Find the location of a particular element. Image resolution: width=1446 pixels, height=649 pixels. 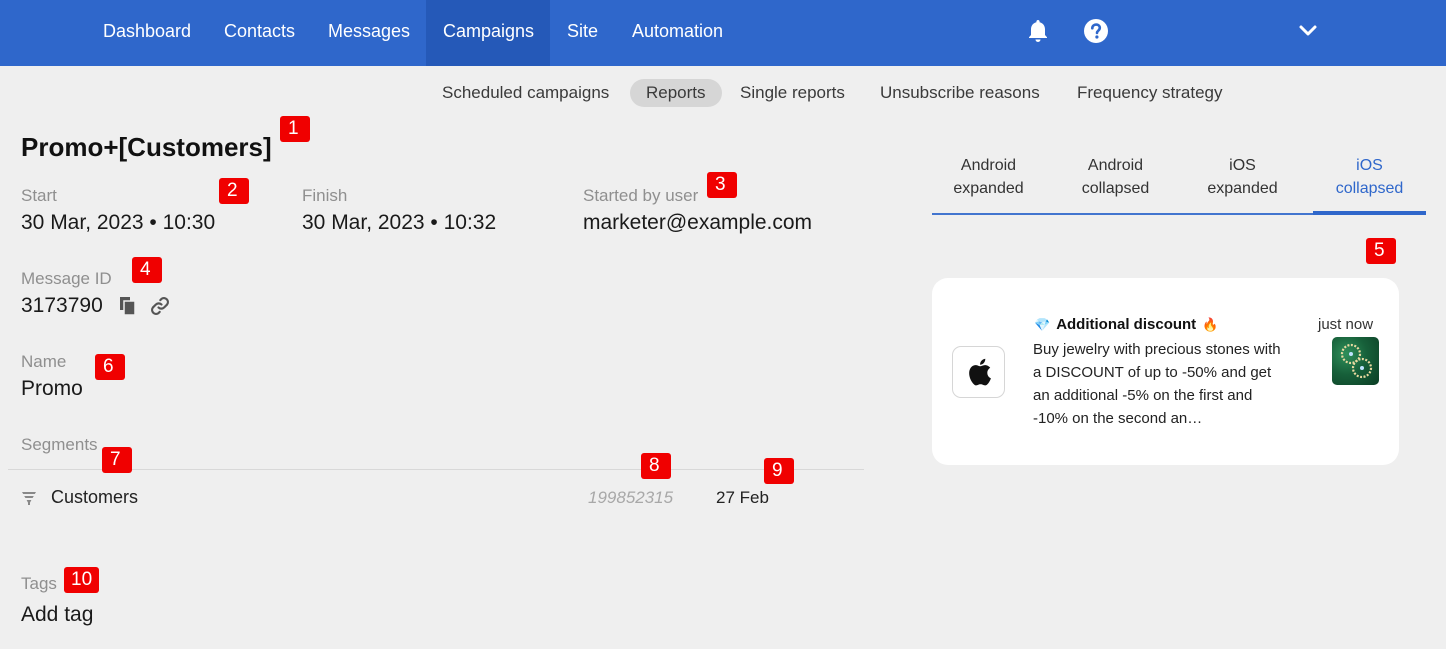

marker-badge-6: 6 is located at coordinates (110, 367).